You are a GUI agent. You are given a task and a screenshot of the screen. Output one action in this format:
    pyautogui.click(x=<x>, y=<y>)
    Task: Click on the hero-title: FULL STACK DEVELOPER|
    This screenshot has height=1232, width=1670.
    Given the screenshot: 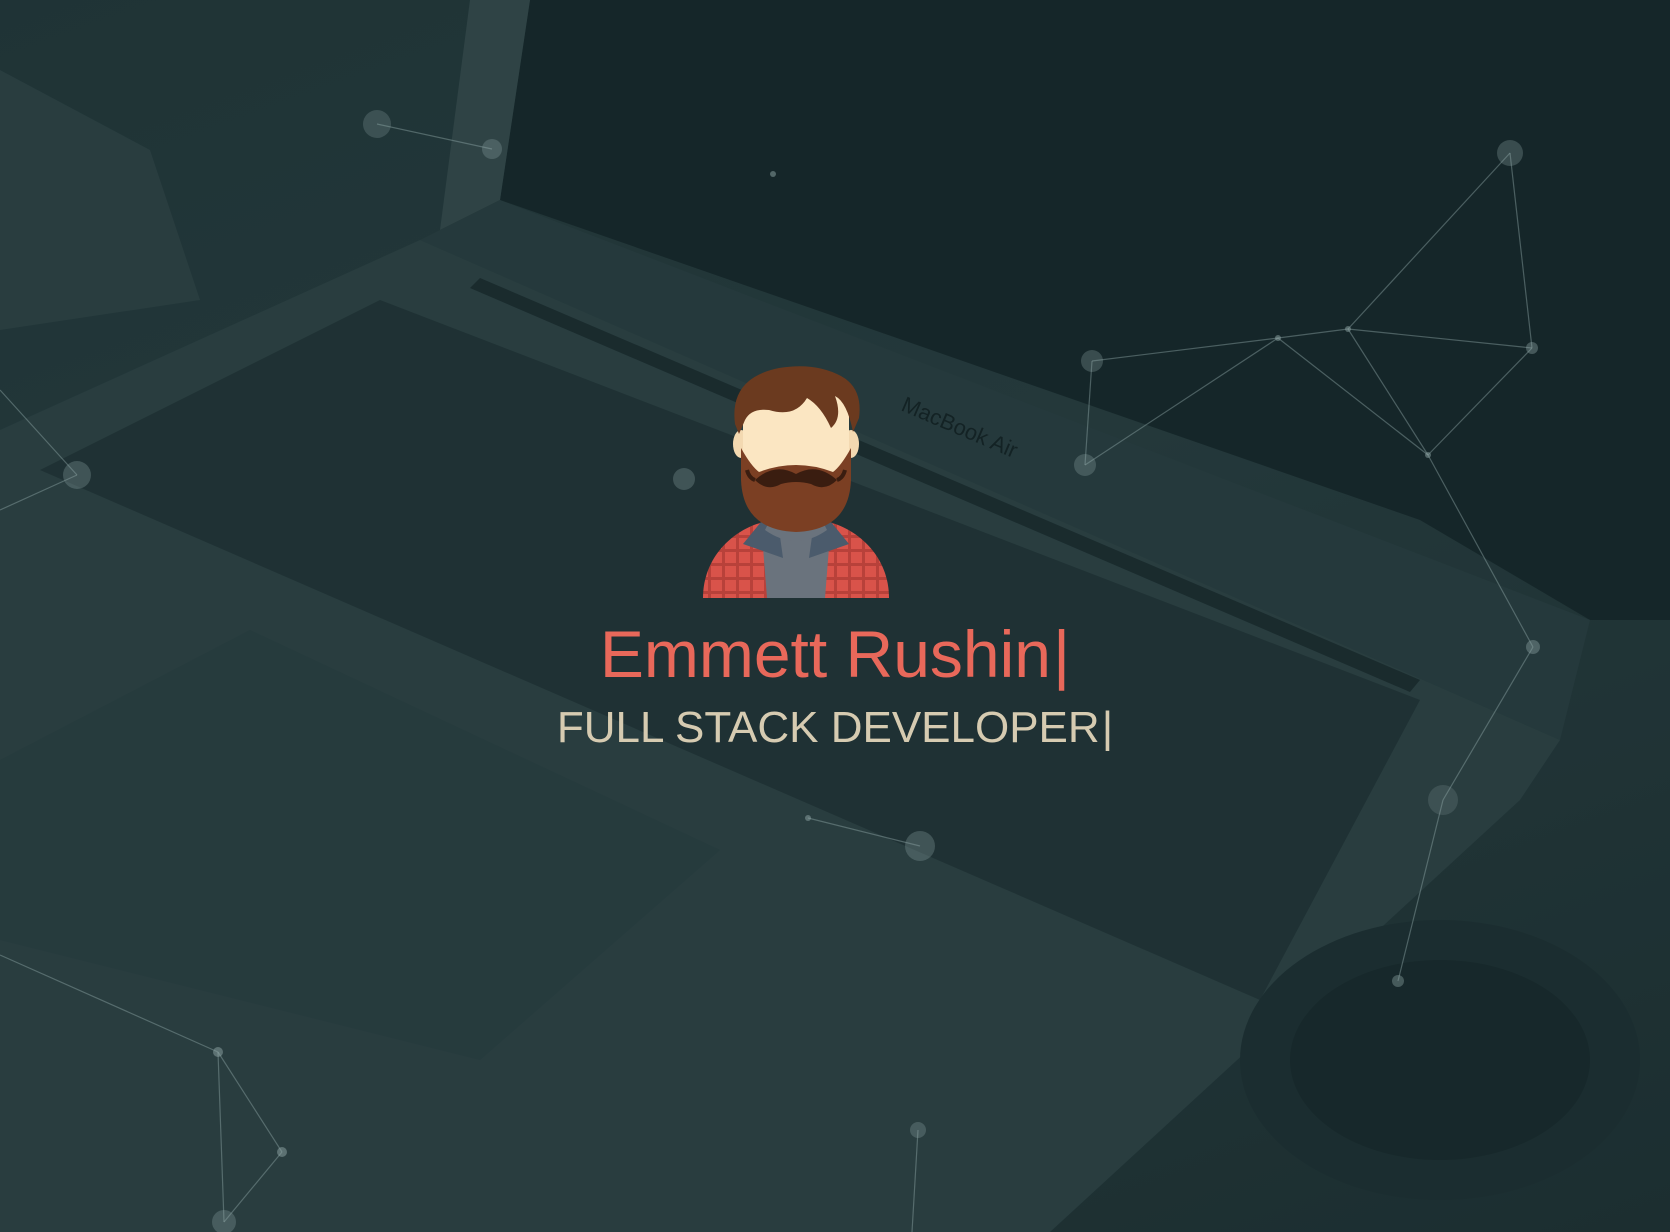 What is the action you would take?
    pyautogui.click(x=835, y=728)
    